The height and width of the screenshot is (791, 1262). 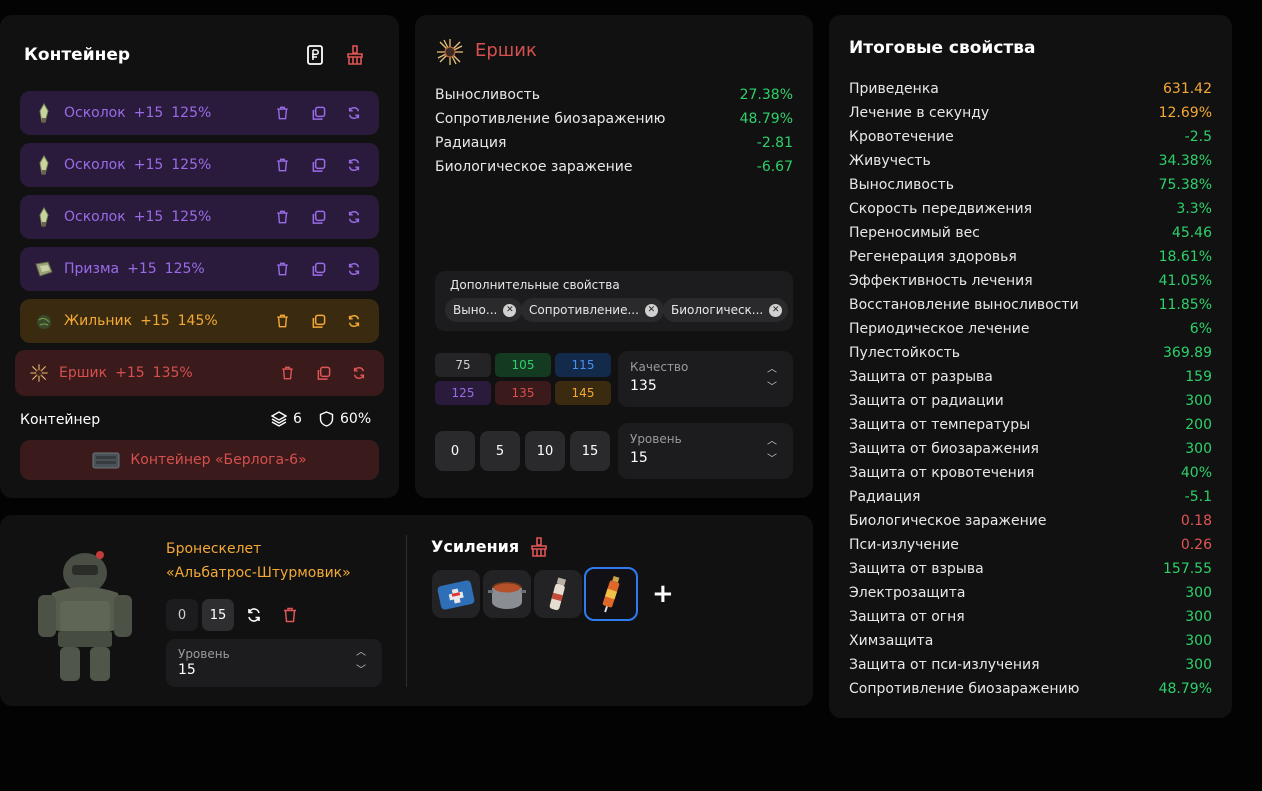 What do you see at coordinates (964, 689) in the screenshot?
I see `summary-row-name: Сопротивление биозаражению` at bounding box center [964, 689].